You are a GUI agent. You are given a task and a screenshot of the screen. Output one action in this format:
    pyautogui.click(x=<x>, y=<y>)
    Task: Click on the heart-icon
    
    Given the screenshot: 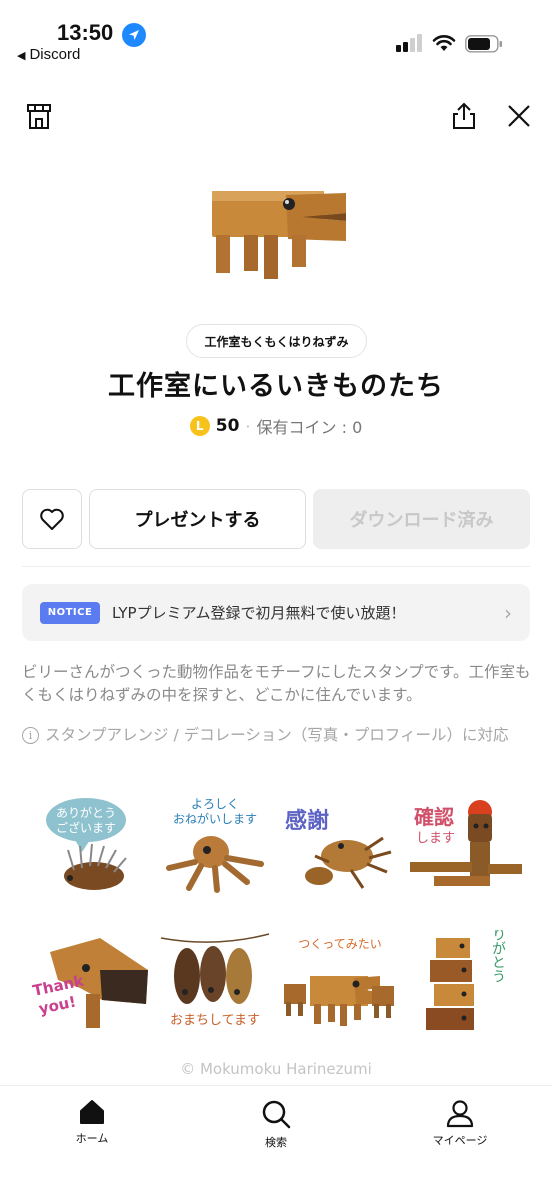 What is the action you would take?
    pyautogui.click(x=52, y=519)
    